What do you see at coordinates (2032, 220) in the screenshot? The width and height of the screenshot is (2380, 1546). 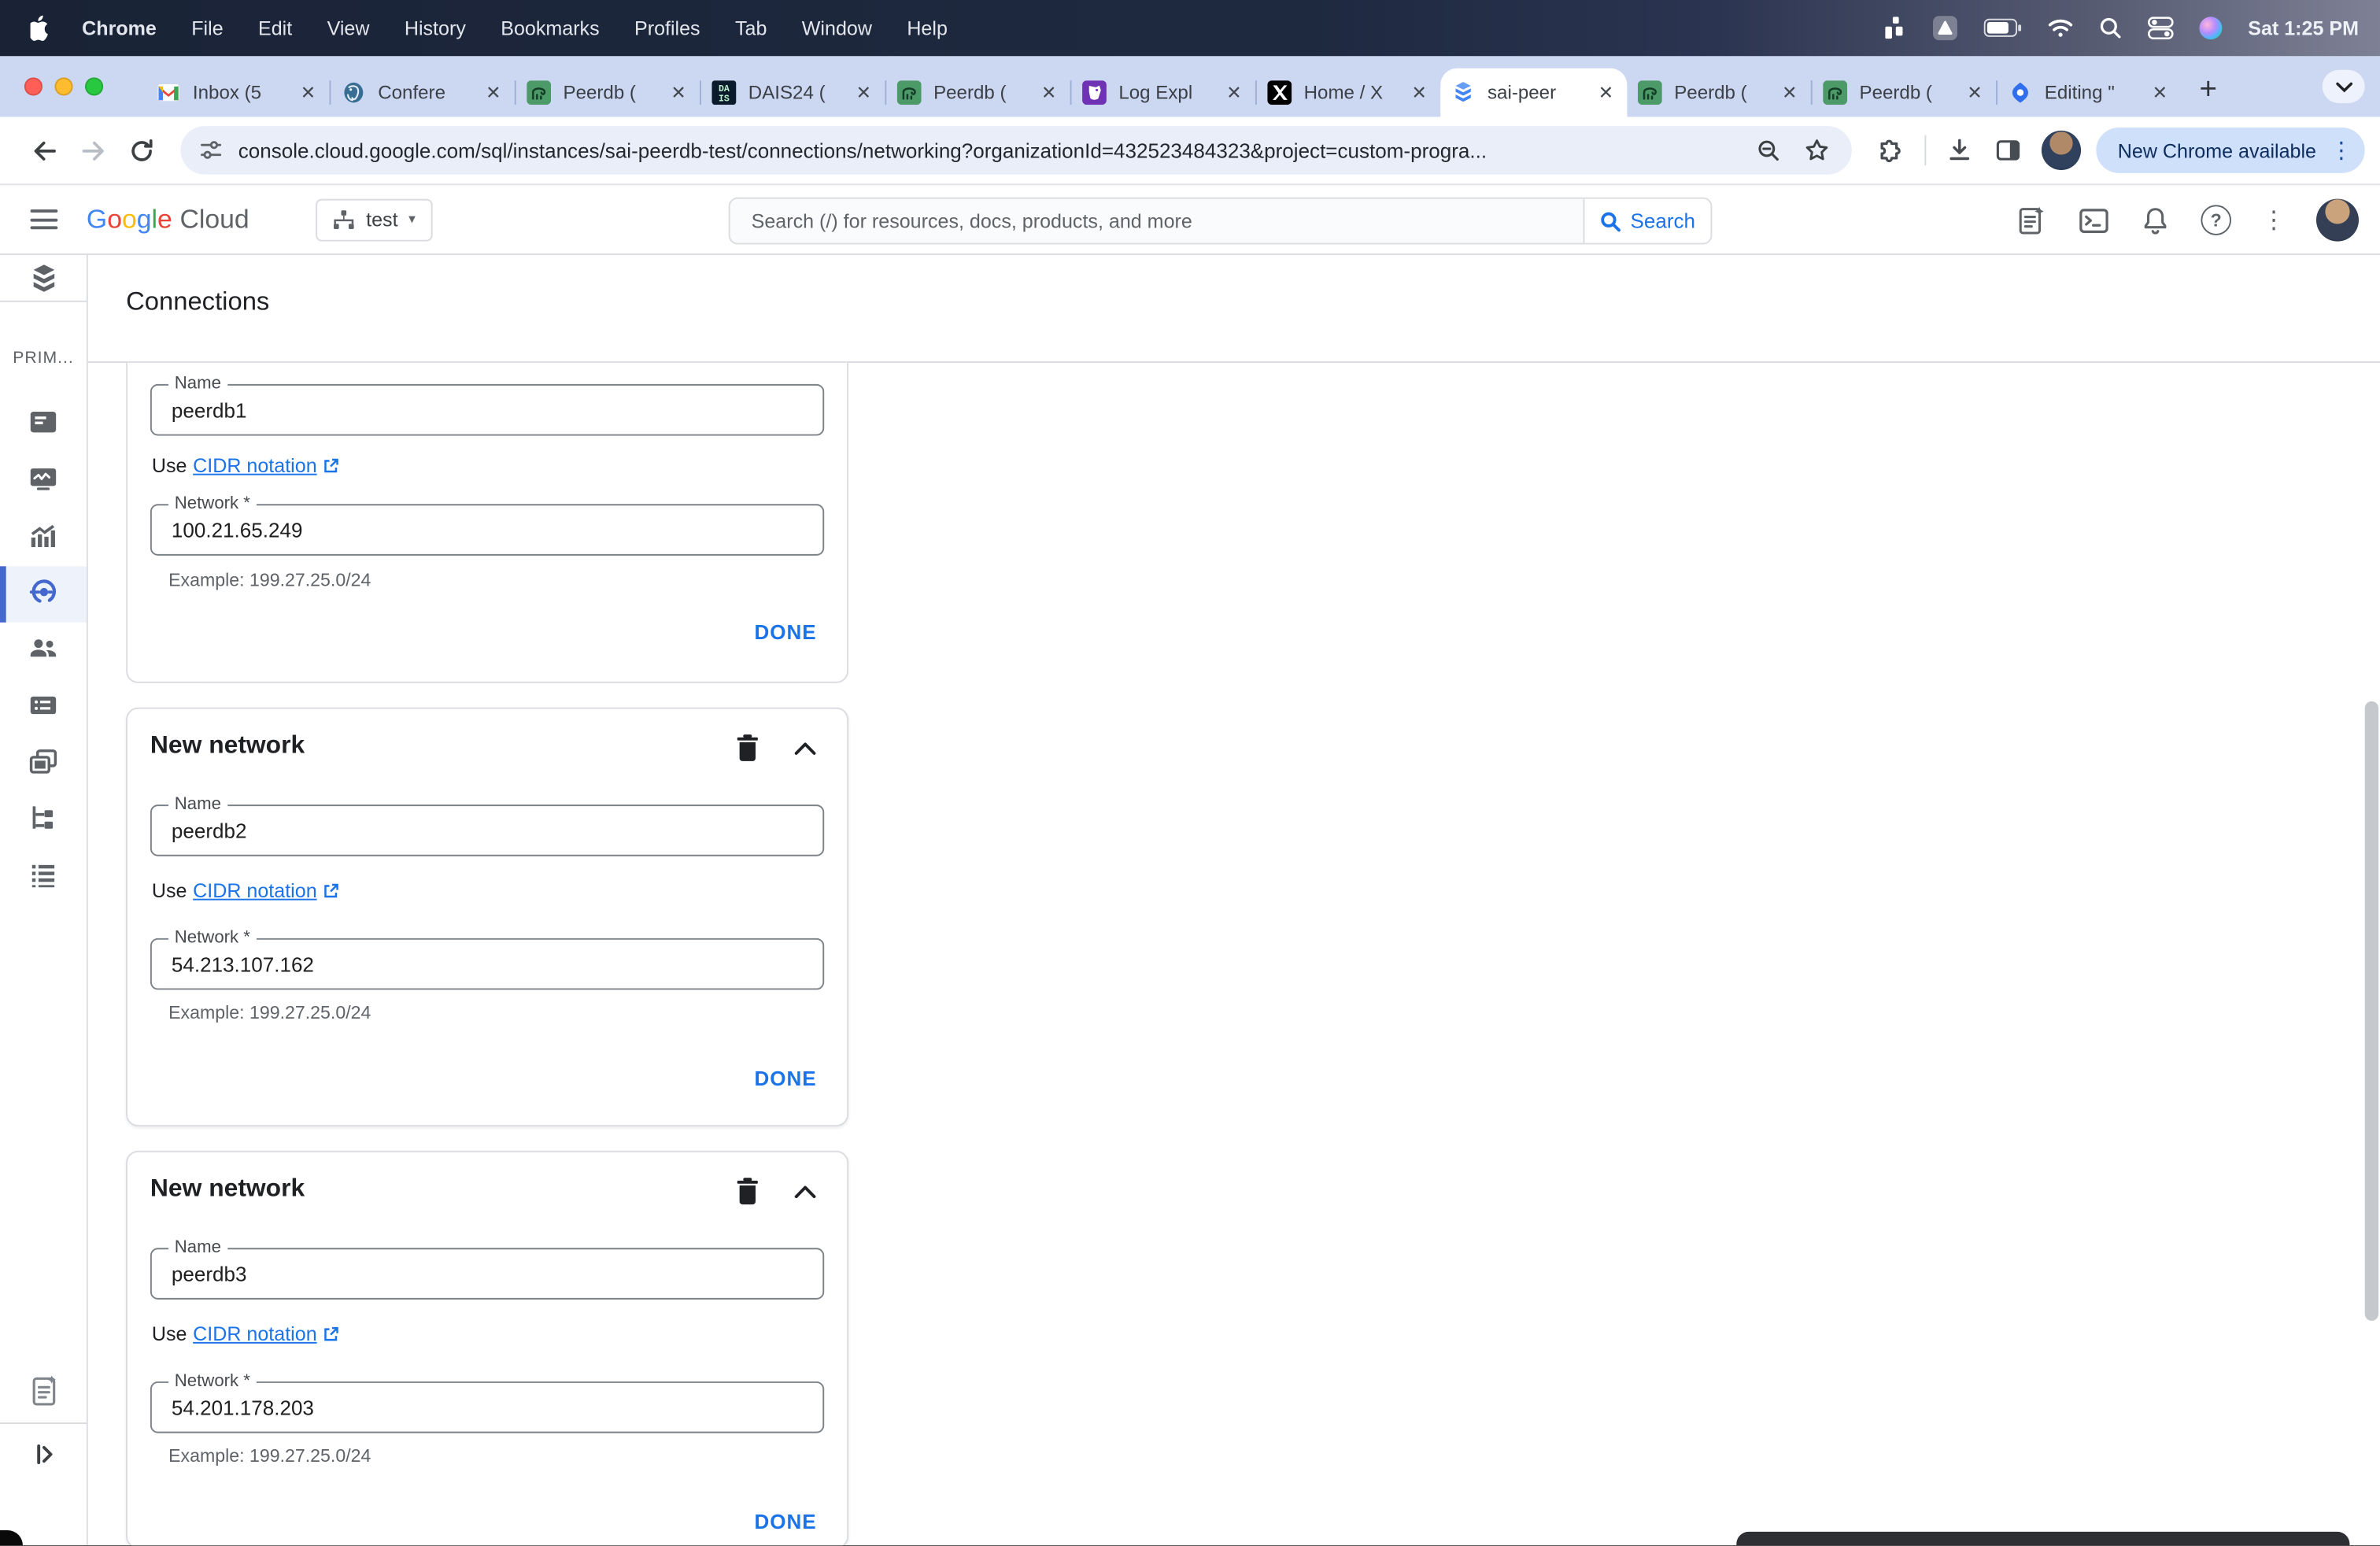 I see `release-notes-icon` at bounding box center [2032, 220].